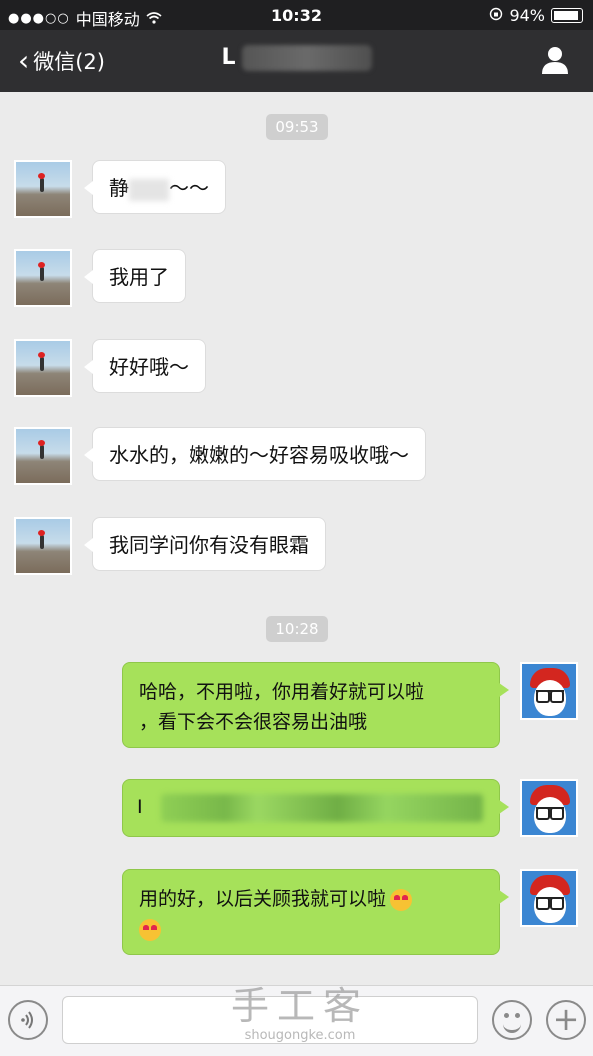  Describe the element at coordinates (145, 366) in the screenshot. I see `message-bubble-incoming: 好好哦～` at that location.